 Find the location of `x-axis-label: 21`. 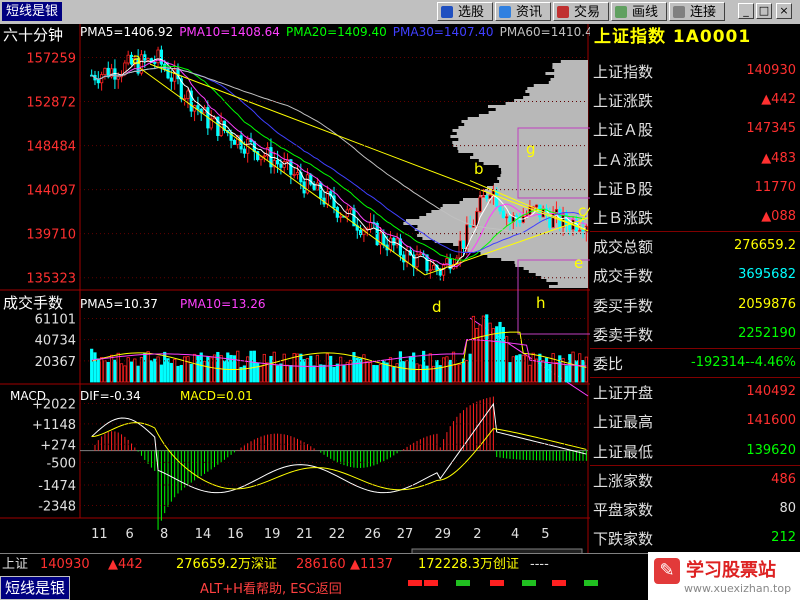

x-axis-label: 21 is located at coordinates (304, 534).